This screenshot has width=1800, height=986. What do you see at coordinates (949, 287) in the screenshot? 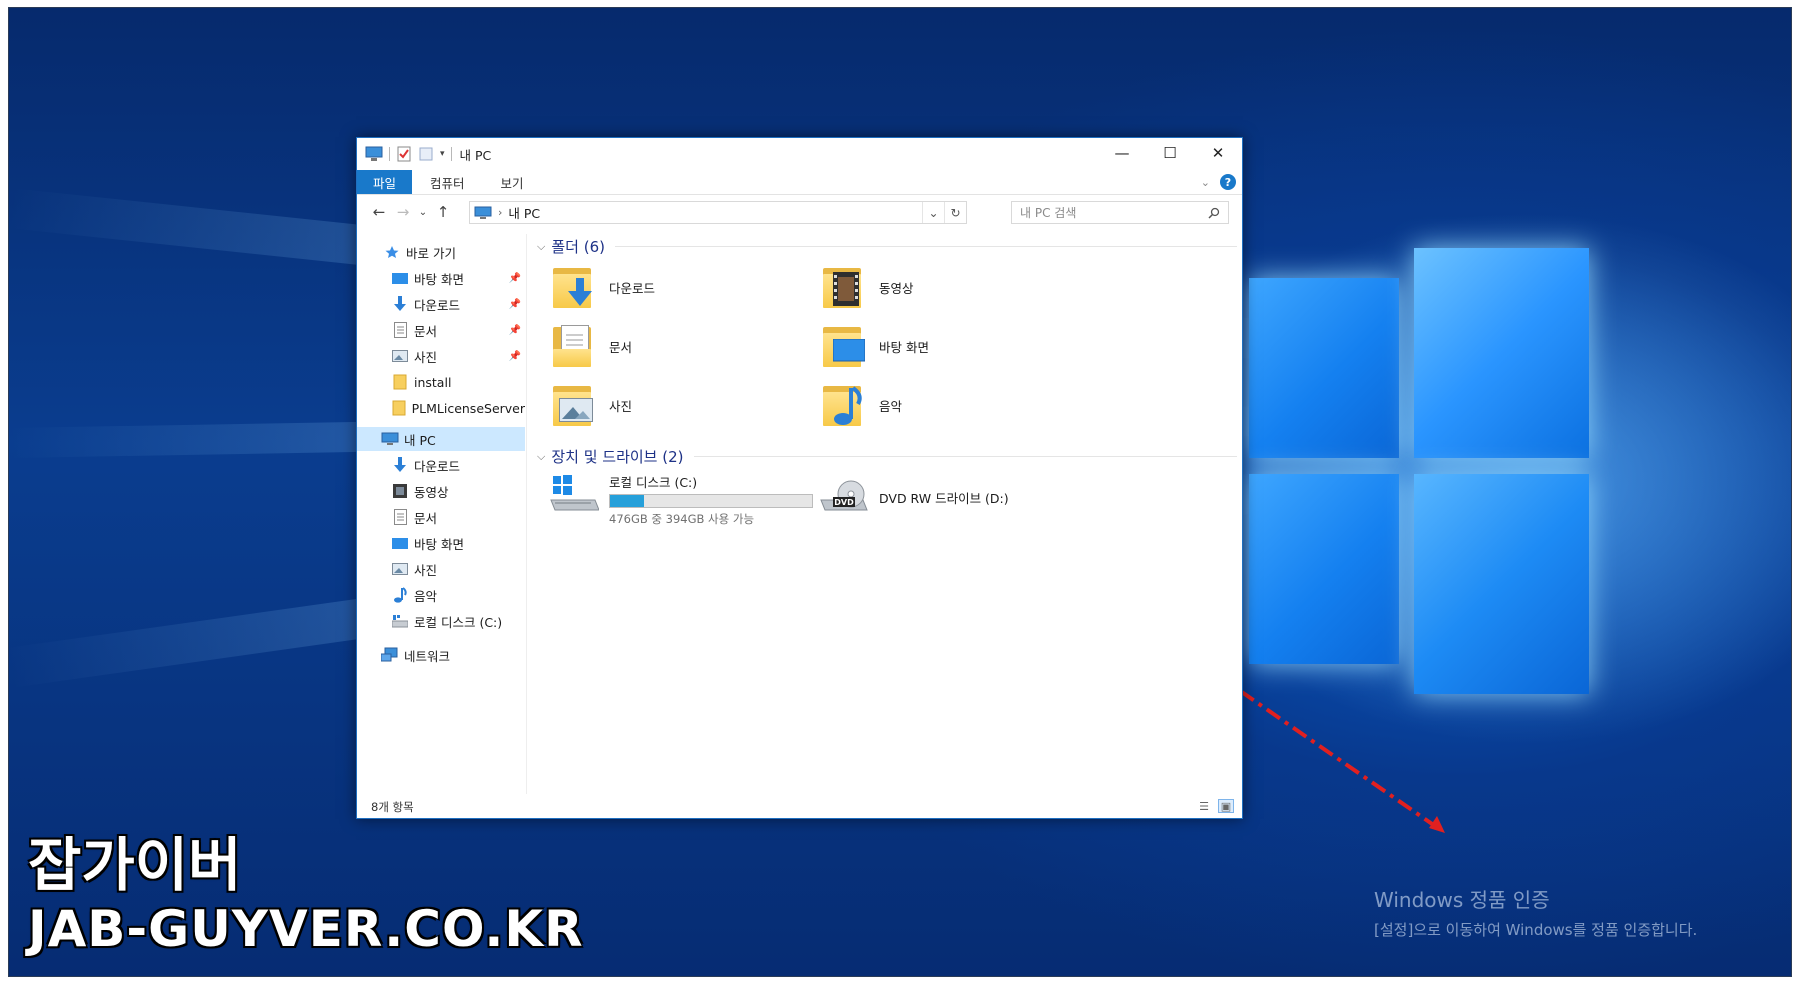
I see `folder-tile-videos: 동영상` at bounding box center [949, 287].